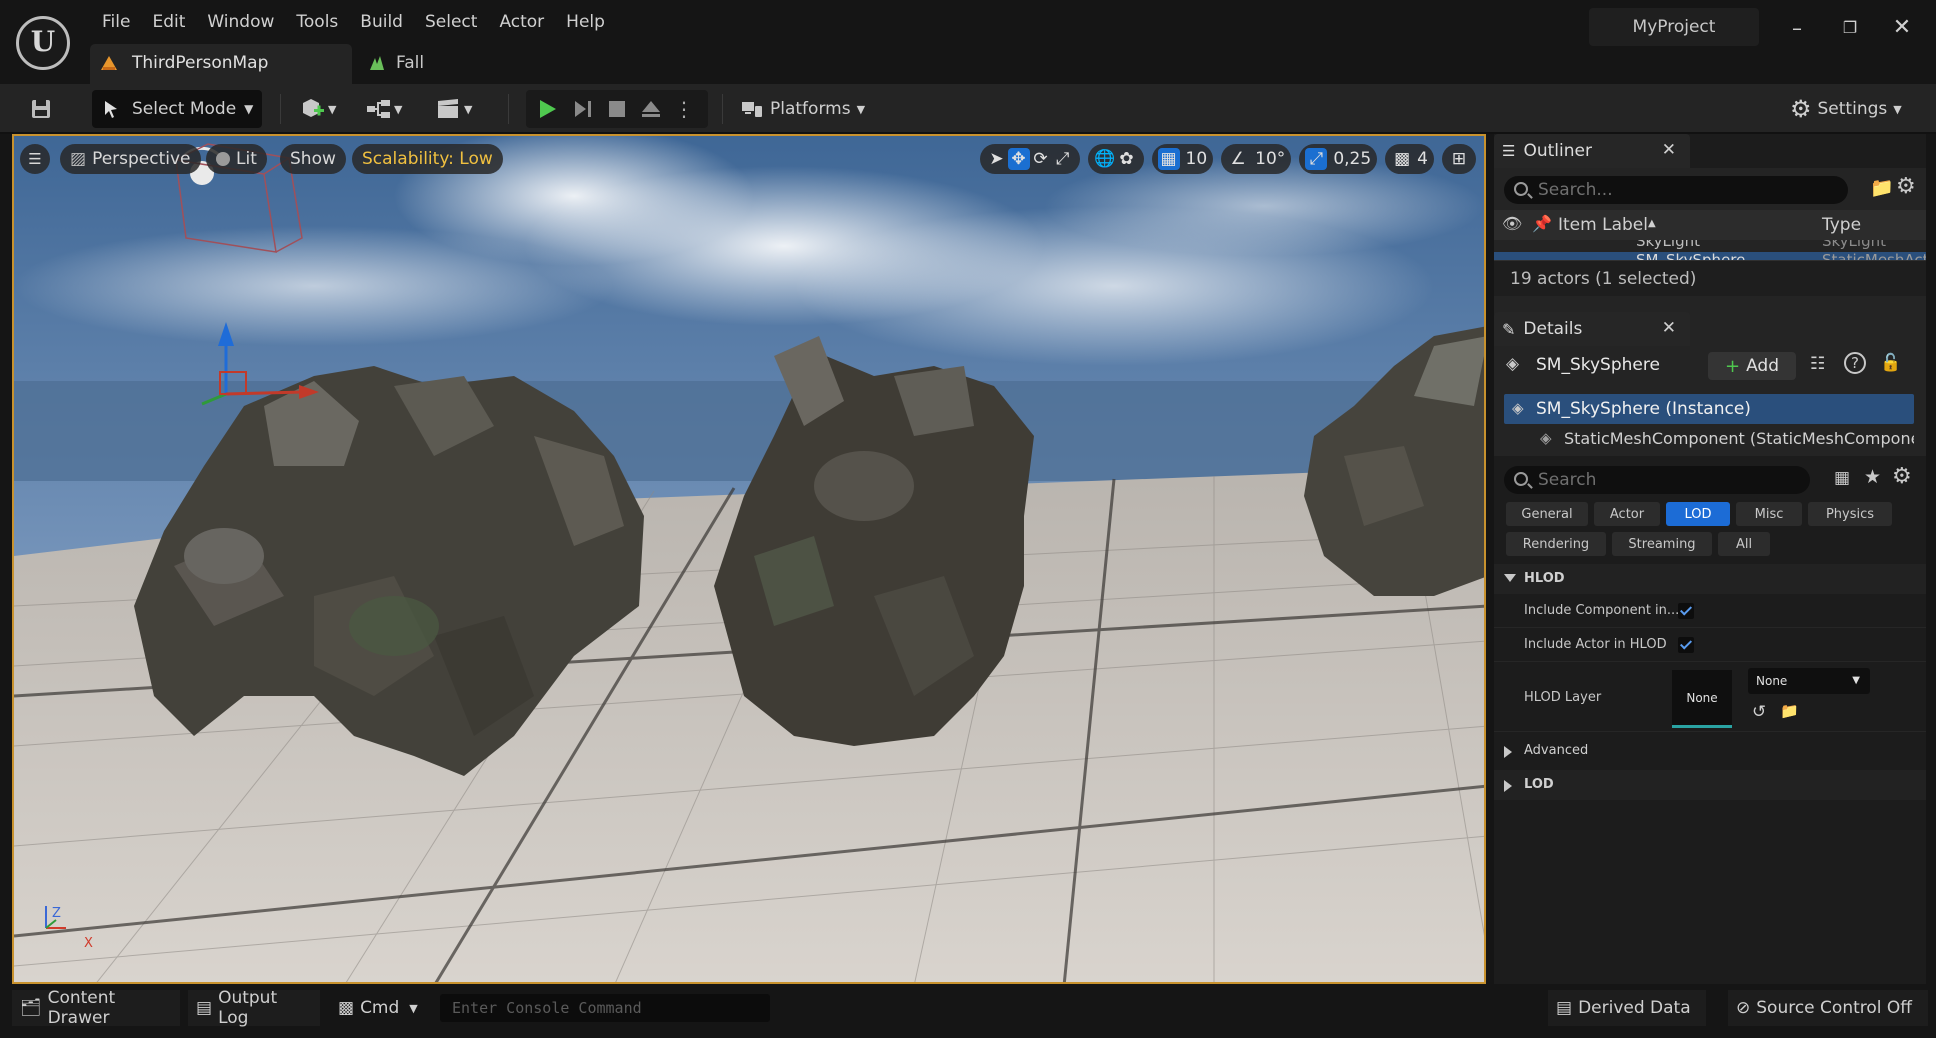 The width and height of the screenshot is (1936, 1038). I want to click on show-button: Show, so click(313, 159).